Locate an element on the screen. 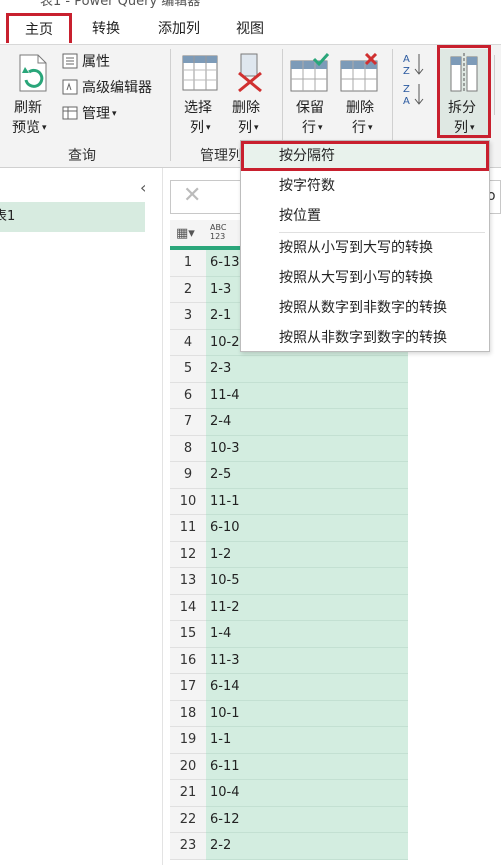 The height and width of the screenshot is (865, 501). cell-value: 6-12 is located at coordinates (307, 819).